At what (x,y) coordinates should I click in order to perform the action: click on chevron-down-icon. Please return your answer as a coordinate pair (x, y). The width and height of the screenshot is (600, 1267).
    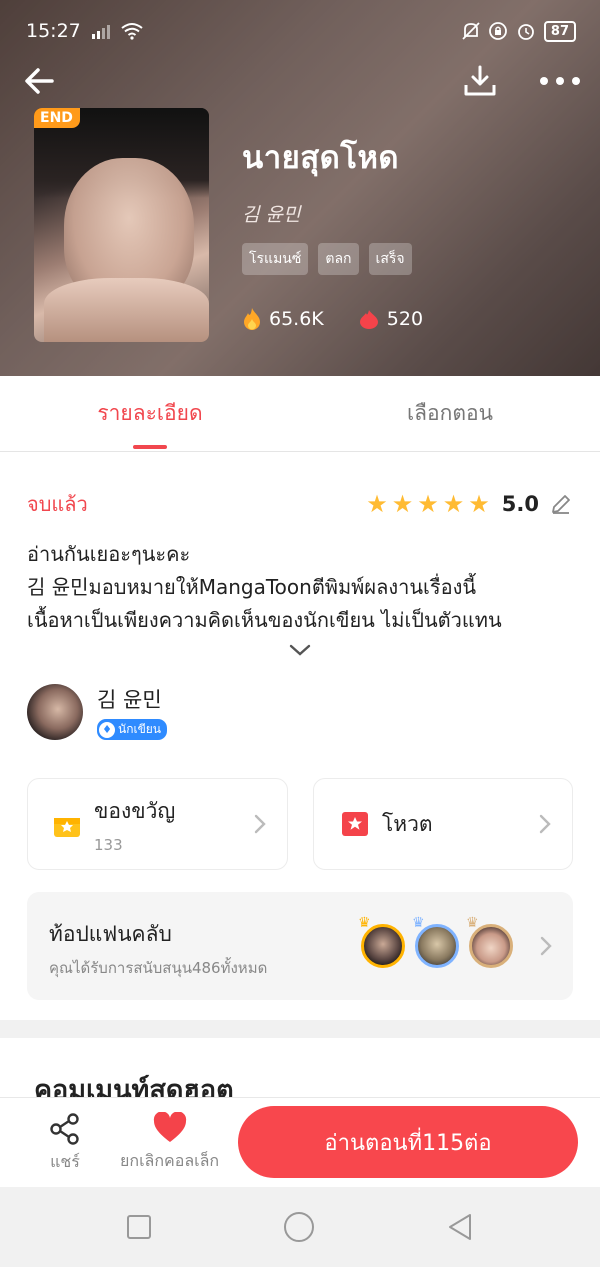
    Looking at the image, I should click on (300, 650).